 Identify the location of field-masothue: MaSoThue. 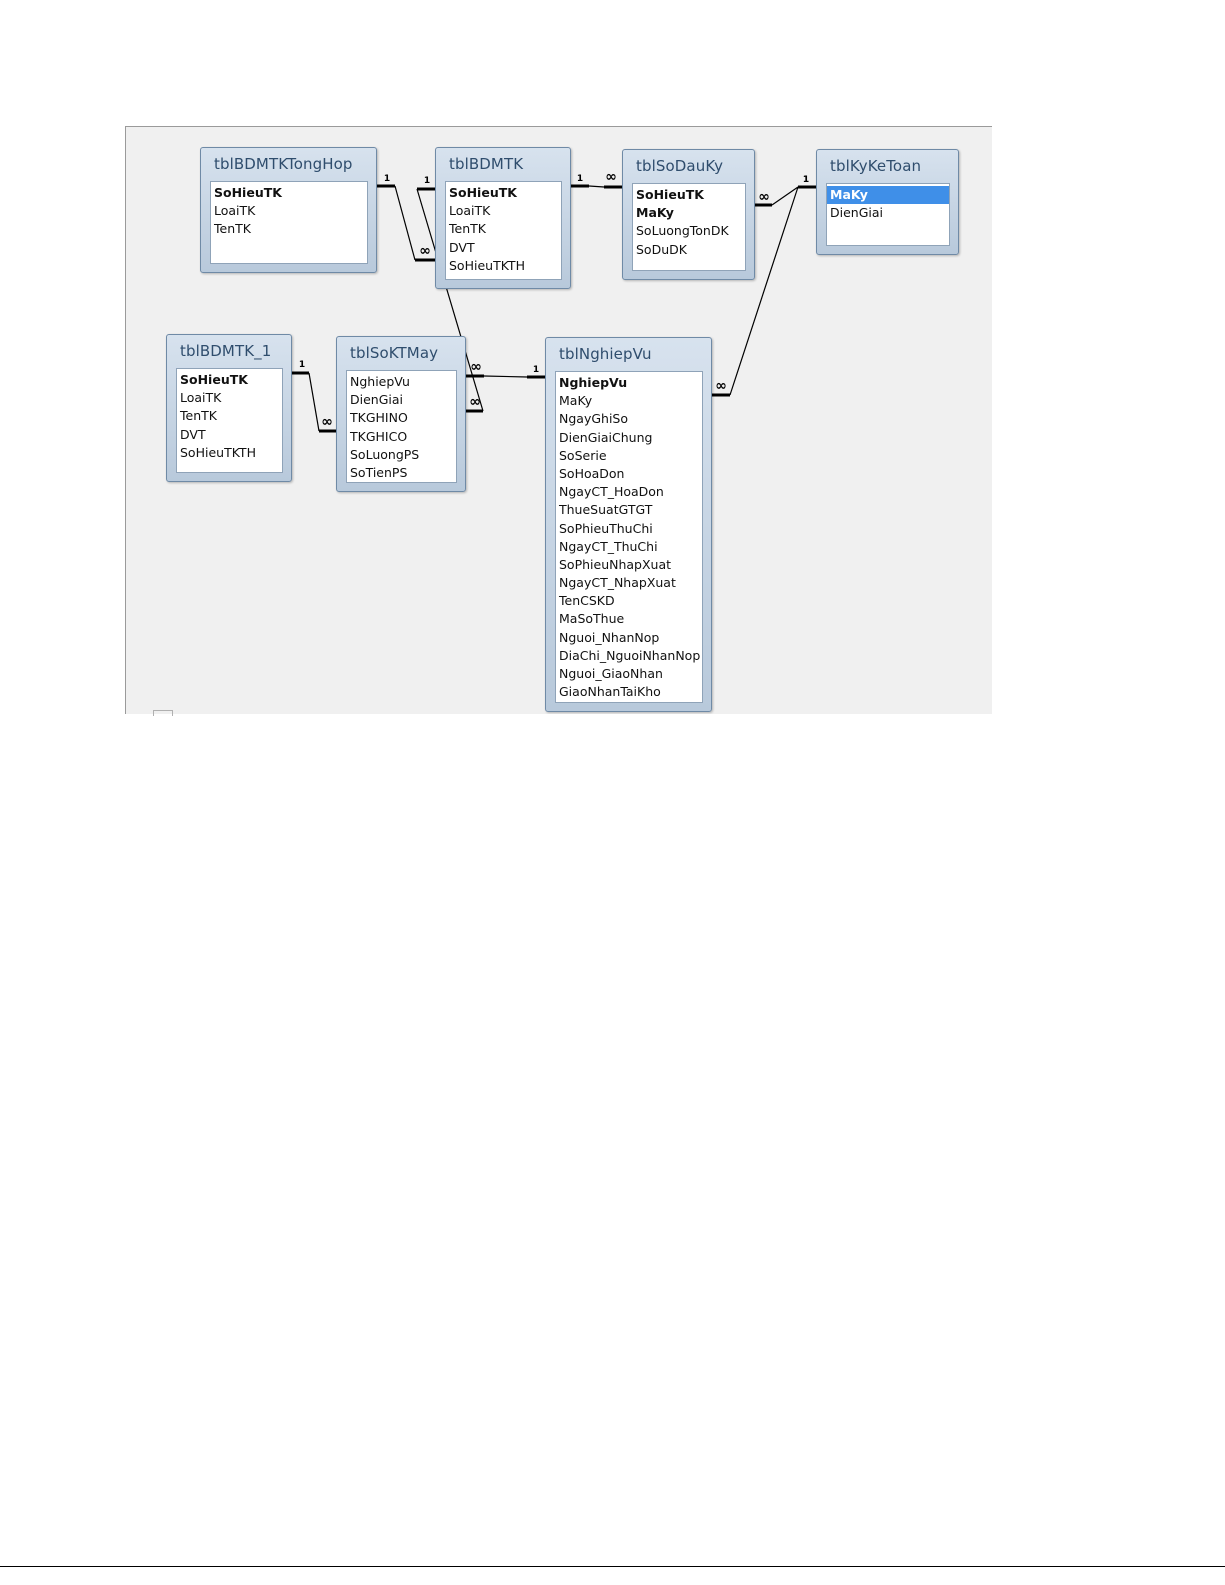
(629, 619).